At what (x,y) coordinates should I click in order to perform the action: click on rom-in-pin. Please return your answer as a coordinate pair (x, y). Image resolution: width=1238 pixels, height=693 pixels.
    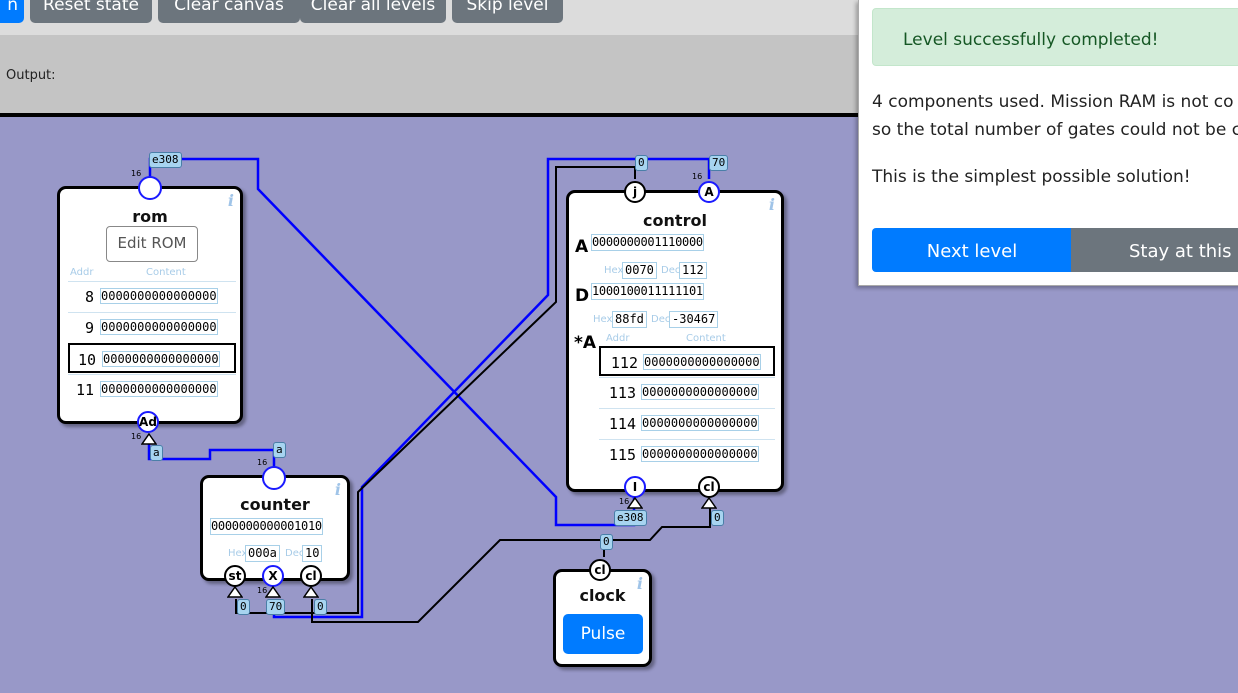
    Looking at the image, I should click on (150, 188).